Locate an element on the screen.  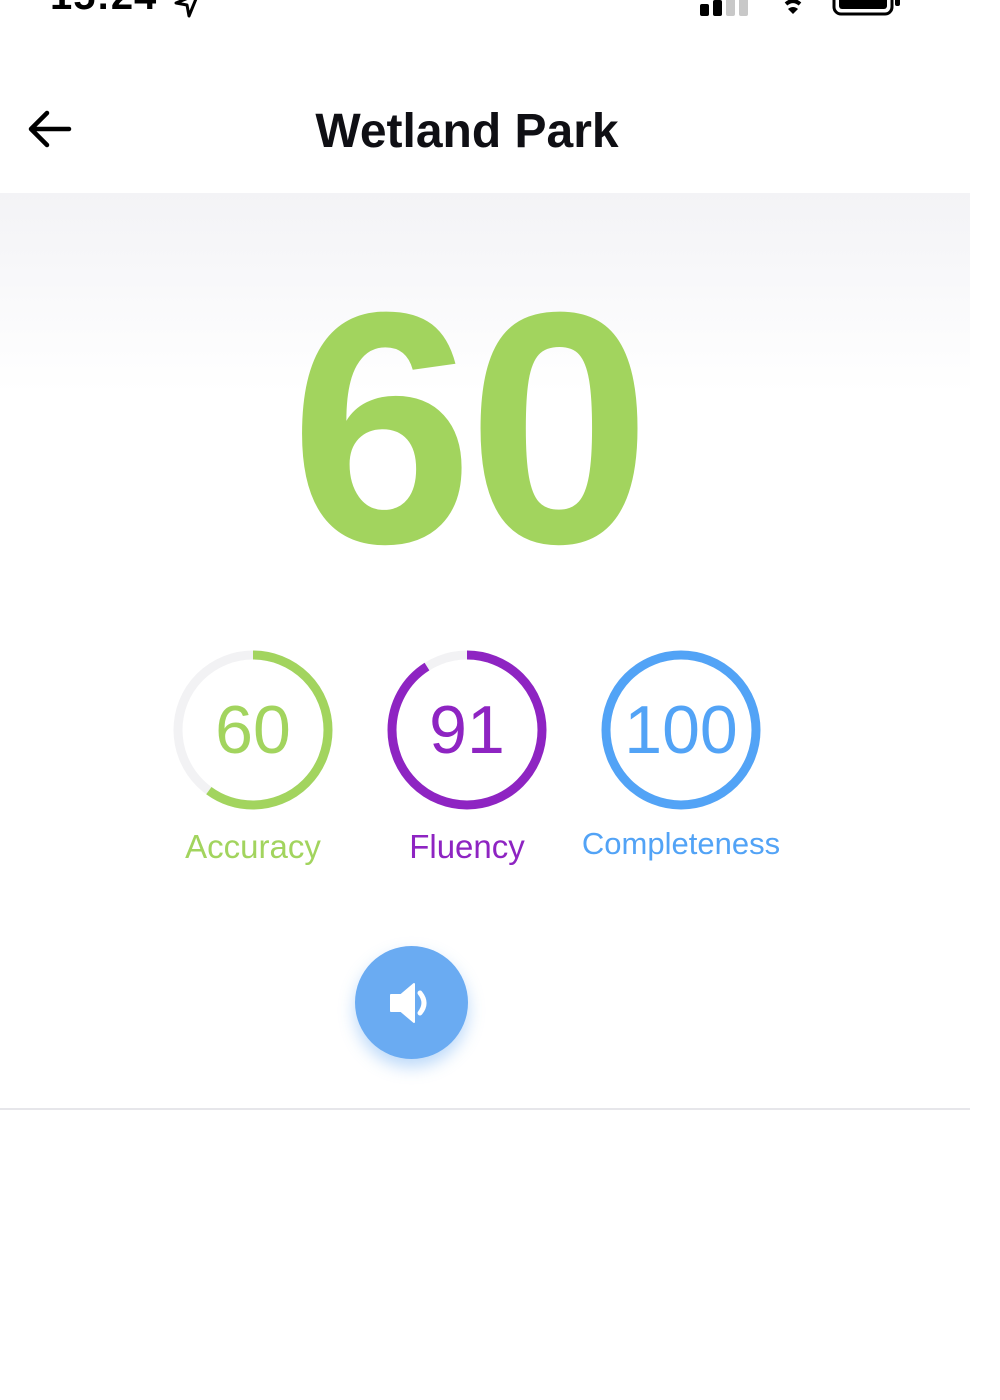
metric-accuracy: 60 Accuracy is located at coordinates (253, 763).